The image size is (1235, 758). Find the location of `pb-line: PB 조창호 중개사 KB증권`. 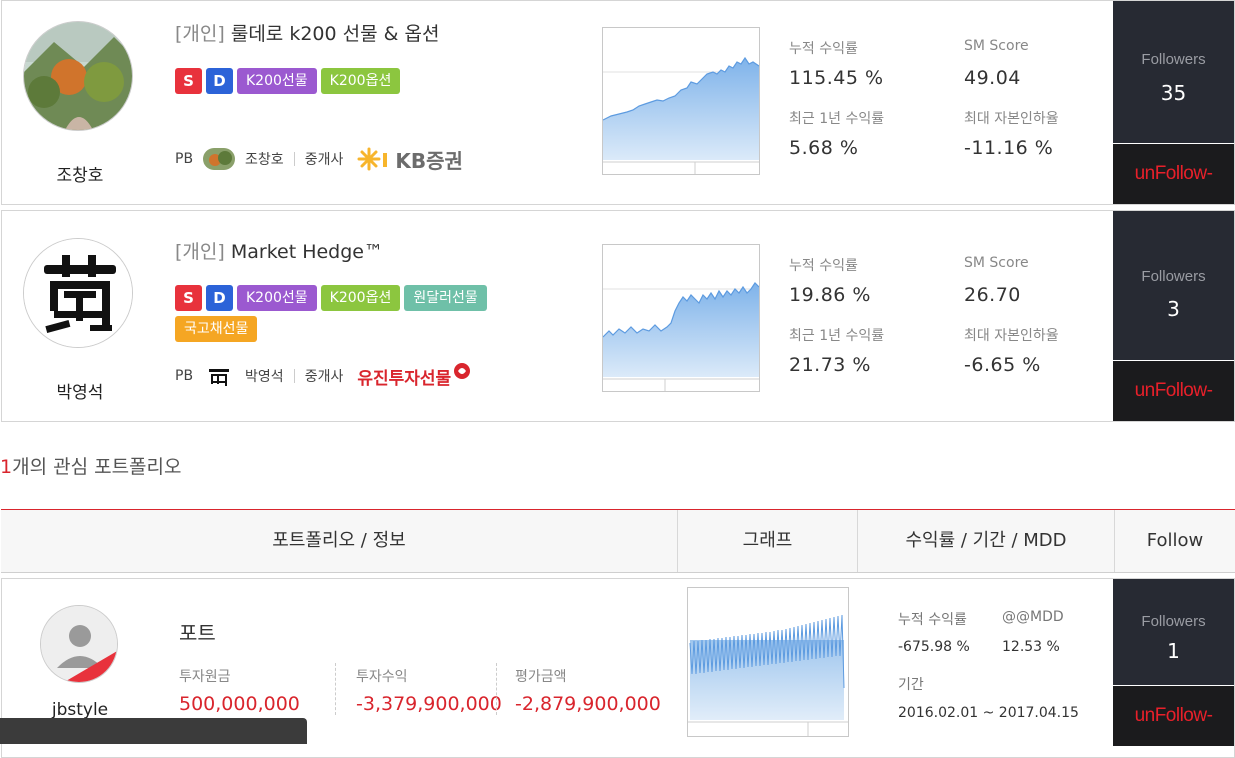

pb-line: PB 조창호 중개사 KB증권 is located at coordinates (319, 159).